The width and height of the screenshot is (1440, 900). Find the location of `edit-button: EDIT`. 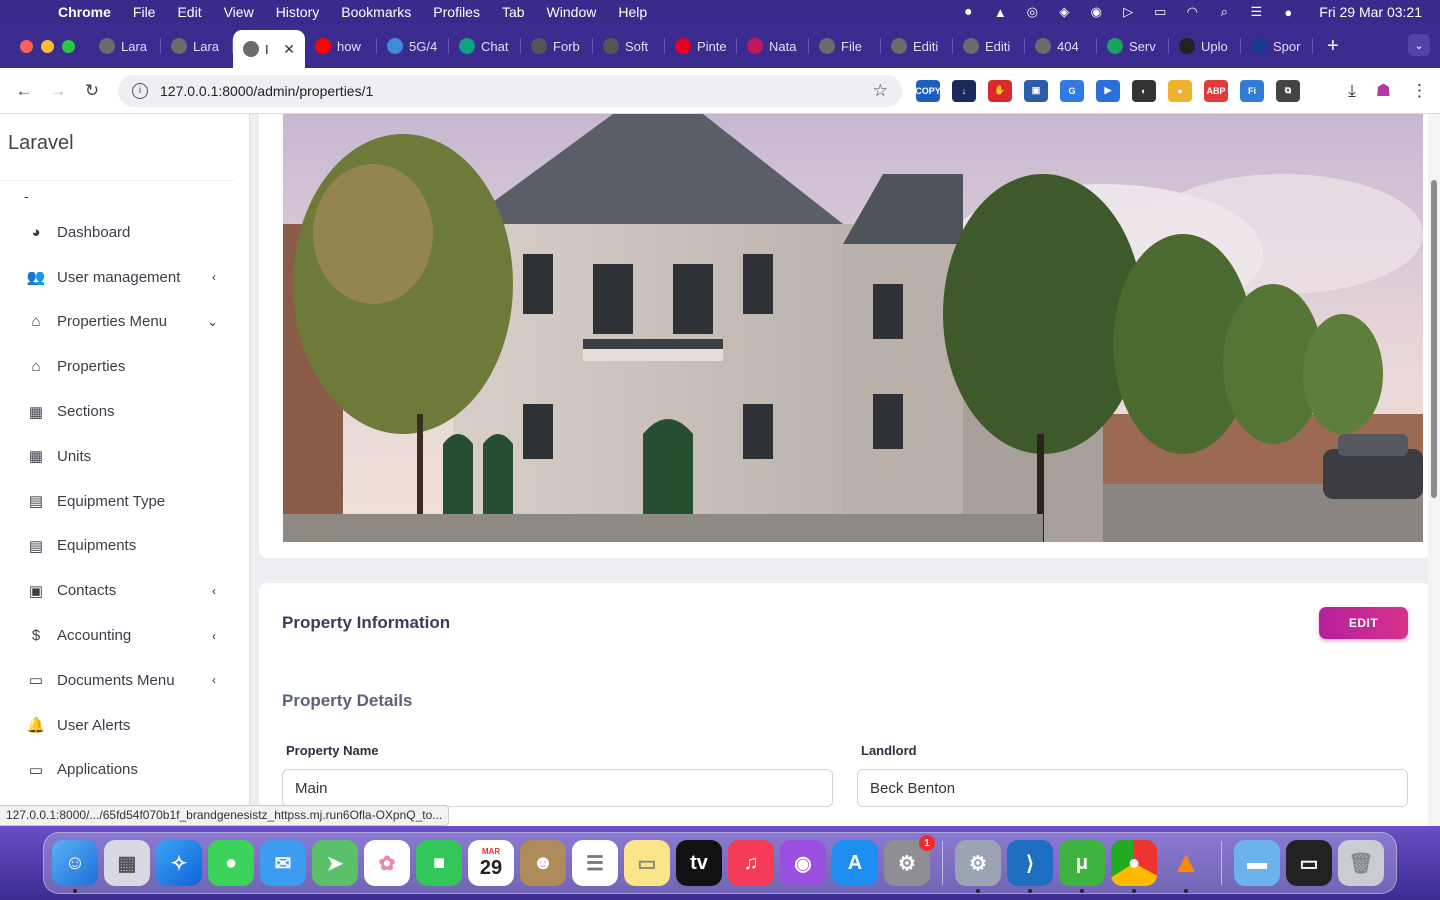

edit-button: EDIT is located at coordinates (1363, 623).